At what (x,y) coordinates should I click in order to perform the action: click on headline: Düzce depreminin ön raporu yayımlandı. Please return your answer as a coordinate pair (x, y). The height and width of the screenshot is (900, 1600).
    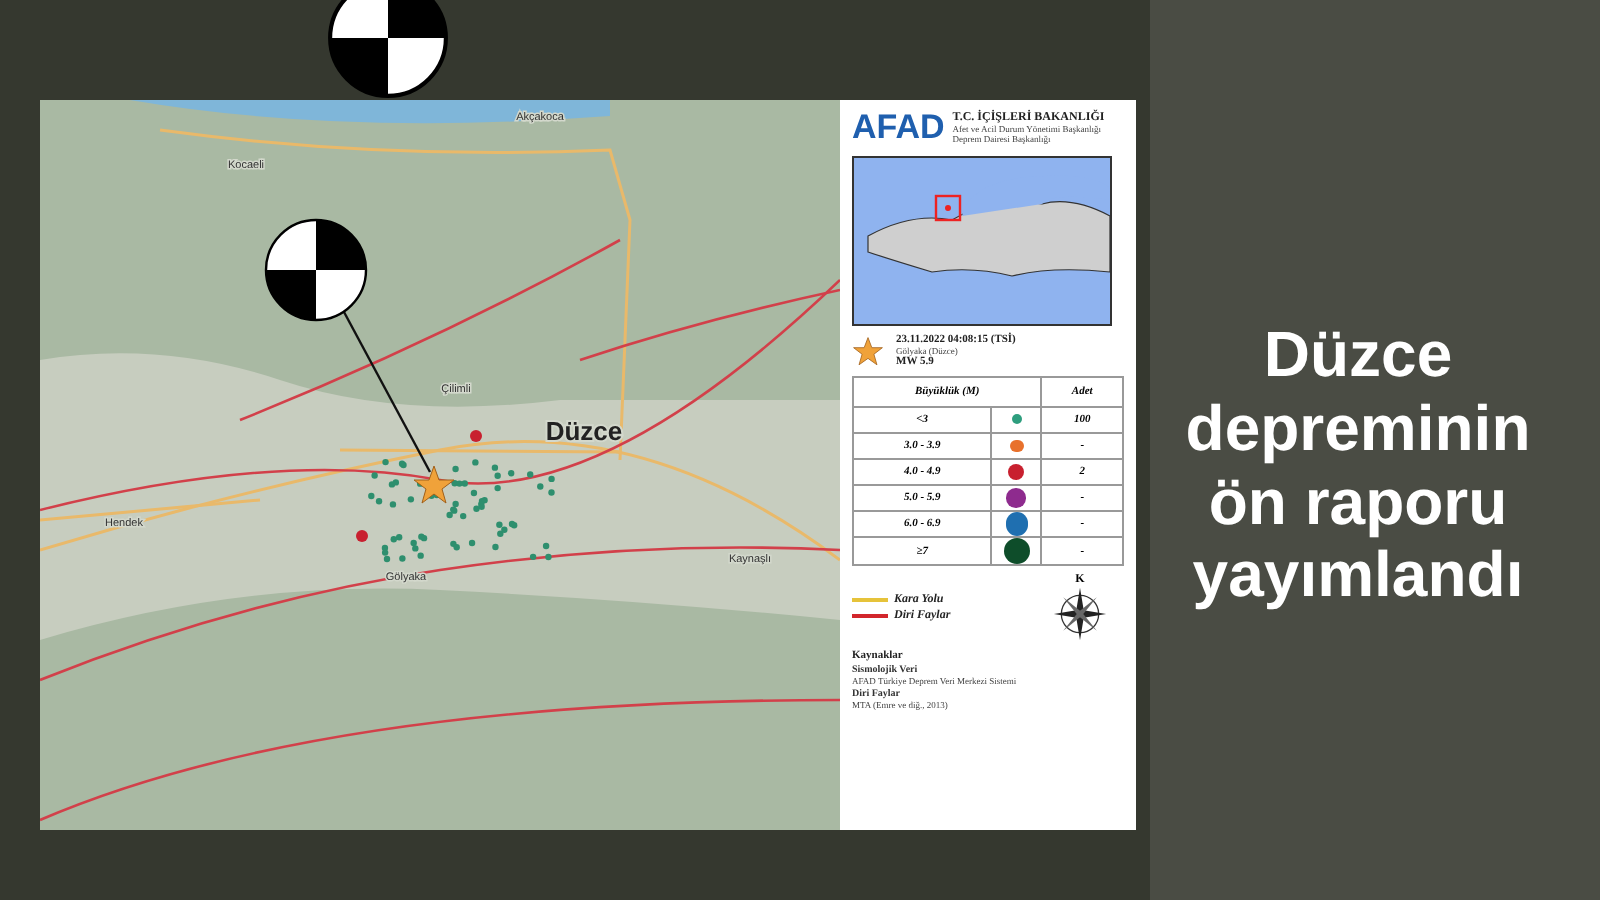
    Looking at the image, I should click on (1358, 465).